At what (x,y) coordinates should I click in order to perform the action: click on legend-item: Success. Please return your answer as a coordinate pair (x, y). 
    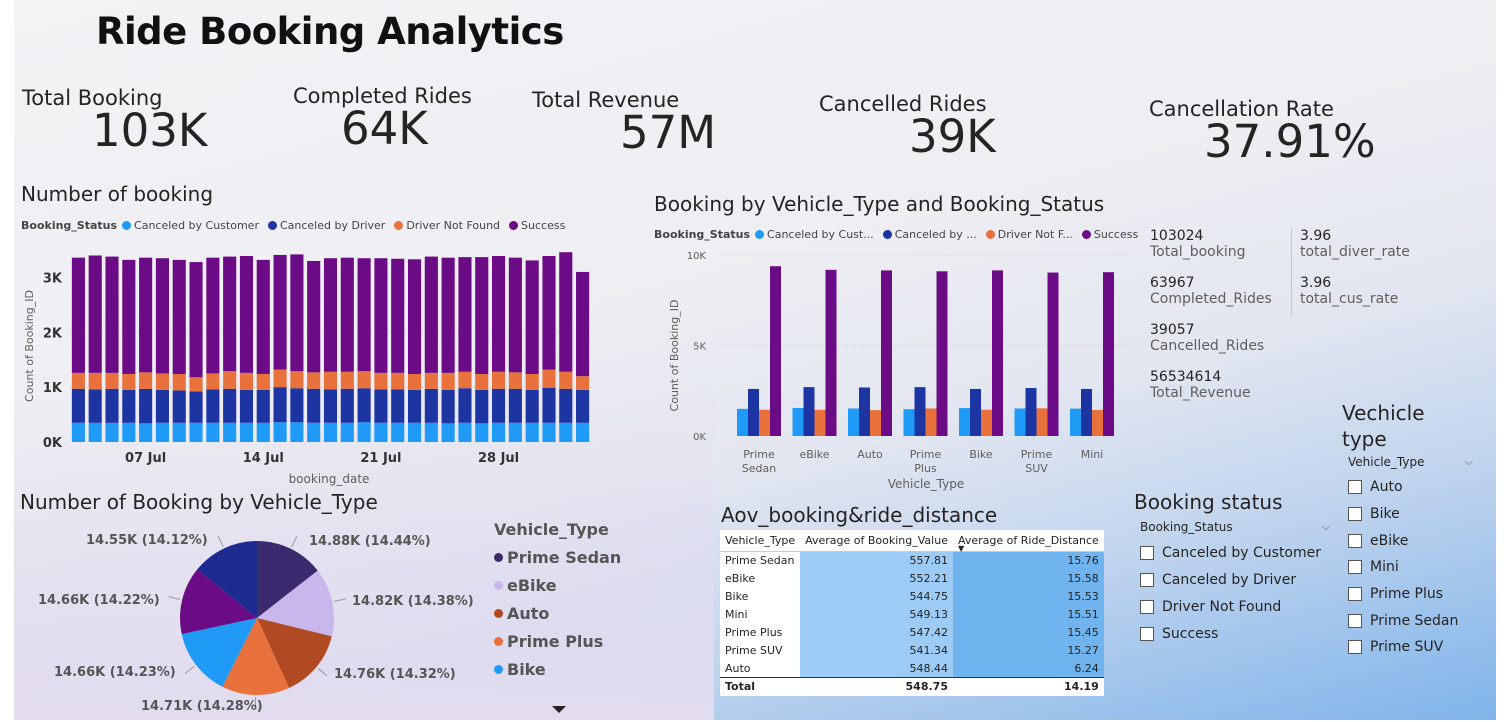
    Looking at the image, I should click on (1109, 234).